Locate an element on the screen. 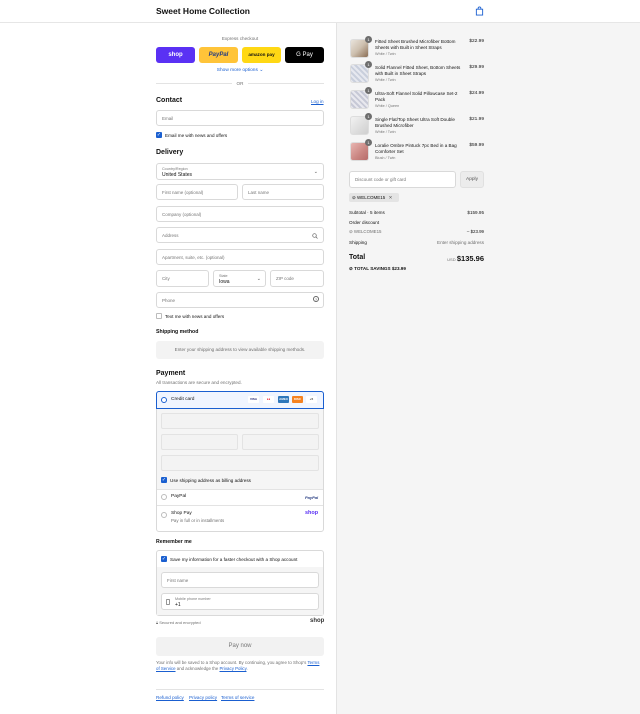 The width and height of the screenshot is (640, 714). city-placeholder: City is located at coordinates (166, 278).